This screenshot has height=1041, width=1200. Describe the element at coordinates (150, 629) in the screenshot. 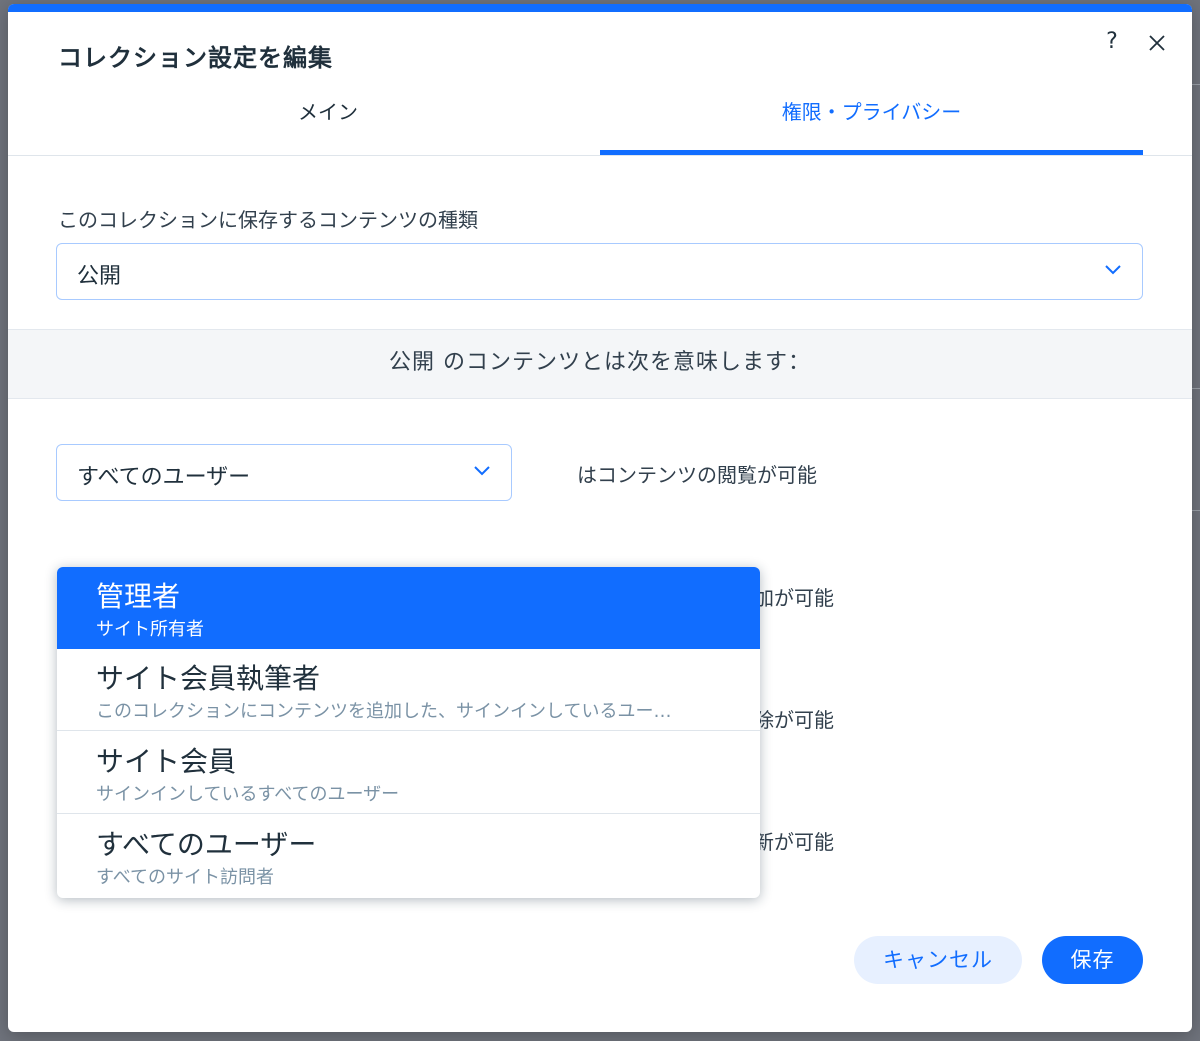

I see `option-subtitle: サイト所有者` at that location.